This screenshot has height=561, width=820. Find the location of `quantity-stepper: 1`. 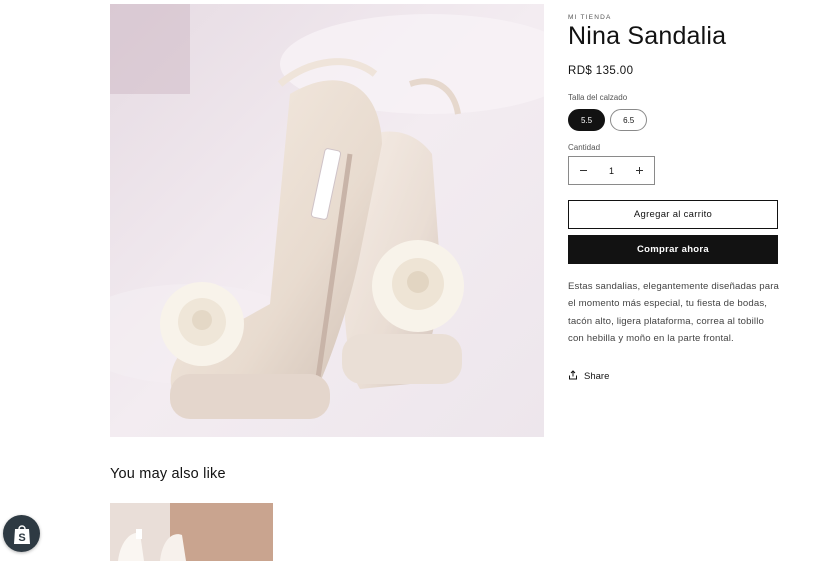

quantity-stepper: 1 is located at coordinates (611, 170).